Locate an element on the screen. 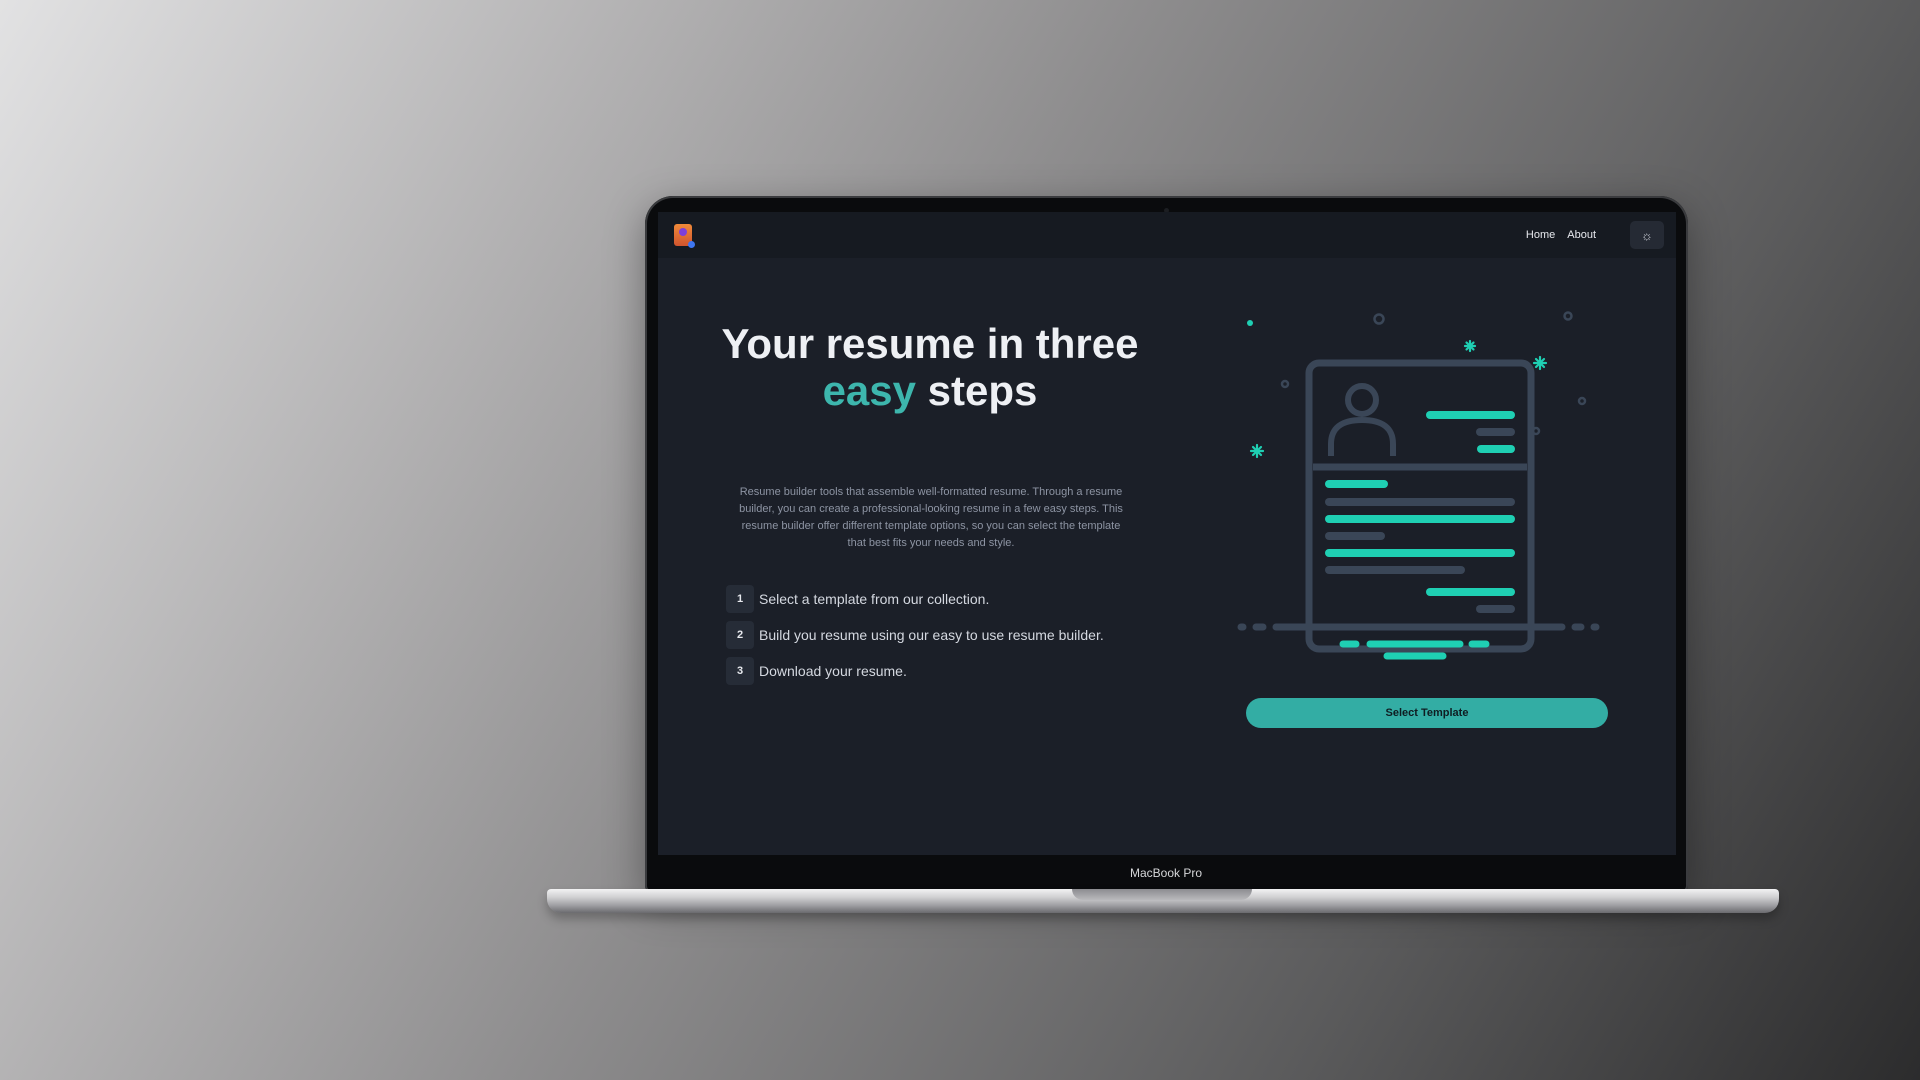 The image size is (1920, 1080). step-item: 3 Download your resume. is located at coordinates (915, 671).